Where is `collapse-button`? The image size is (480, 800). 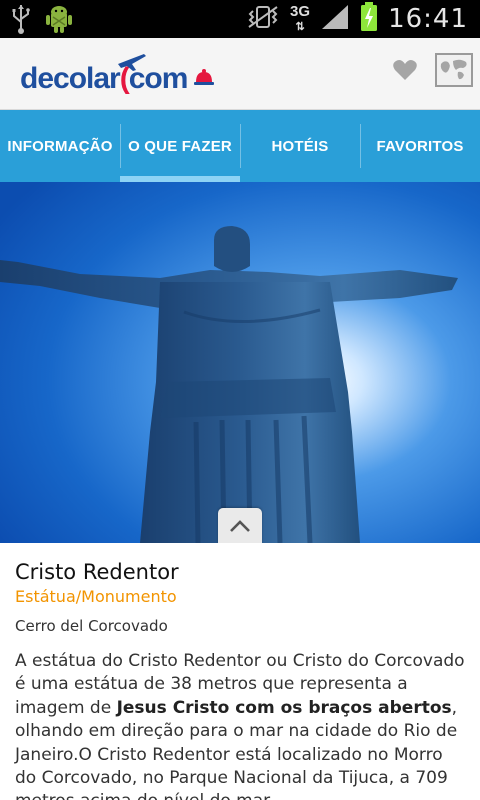
collapse-button is located at coordinates (240, 525).